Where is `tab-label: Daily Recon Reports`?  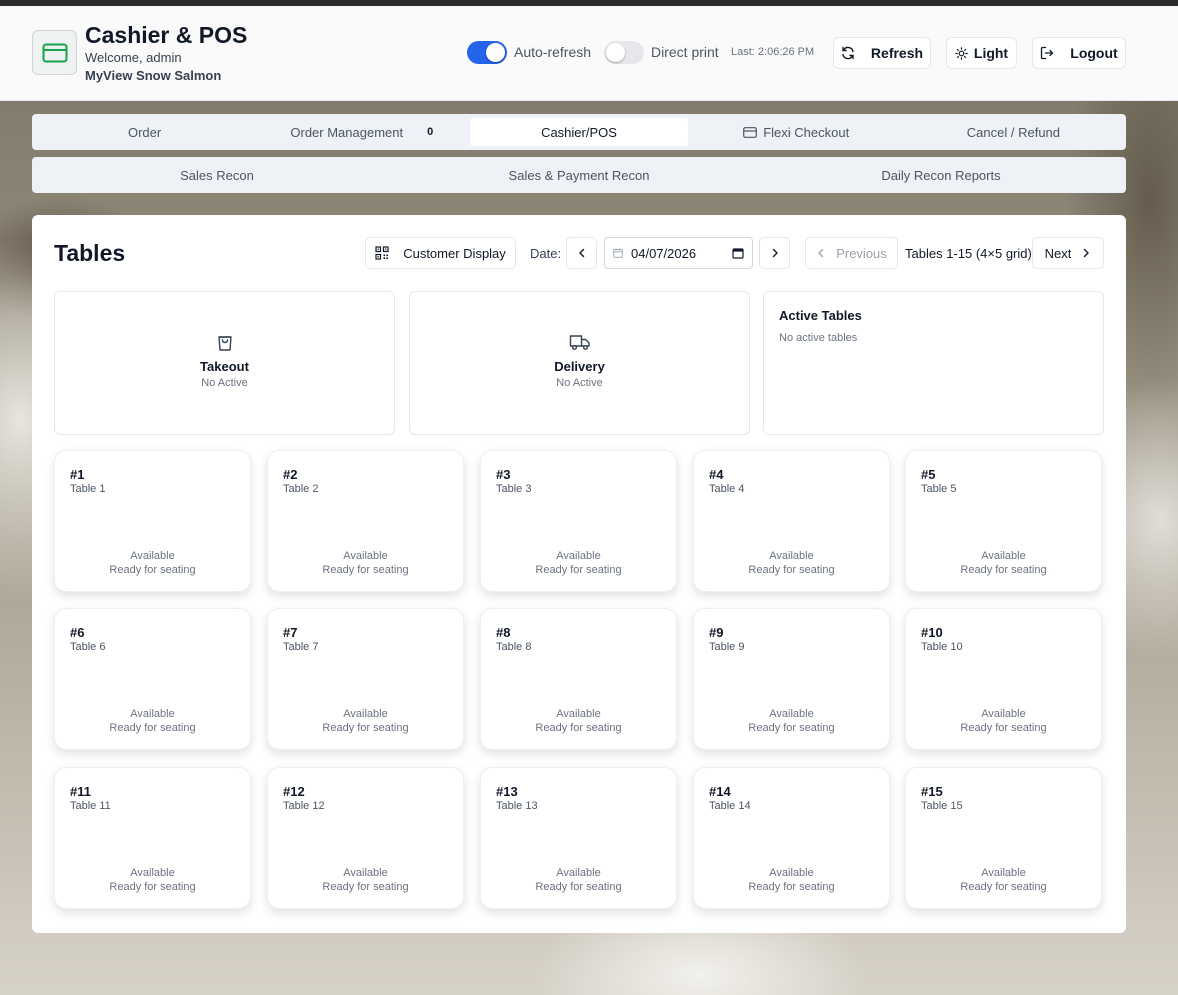 tab-label: Daily Recon Reports is located at coordinates (941, 175).